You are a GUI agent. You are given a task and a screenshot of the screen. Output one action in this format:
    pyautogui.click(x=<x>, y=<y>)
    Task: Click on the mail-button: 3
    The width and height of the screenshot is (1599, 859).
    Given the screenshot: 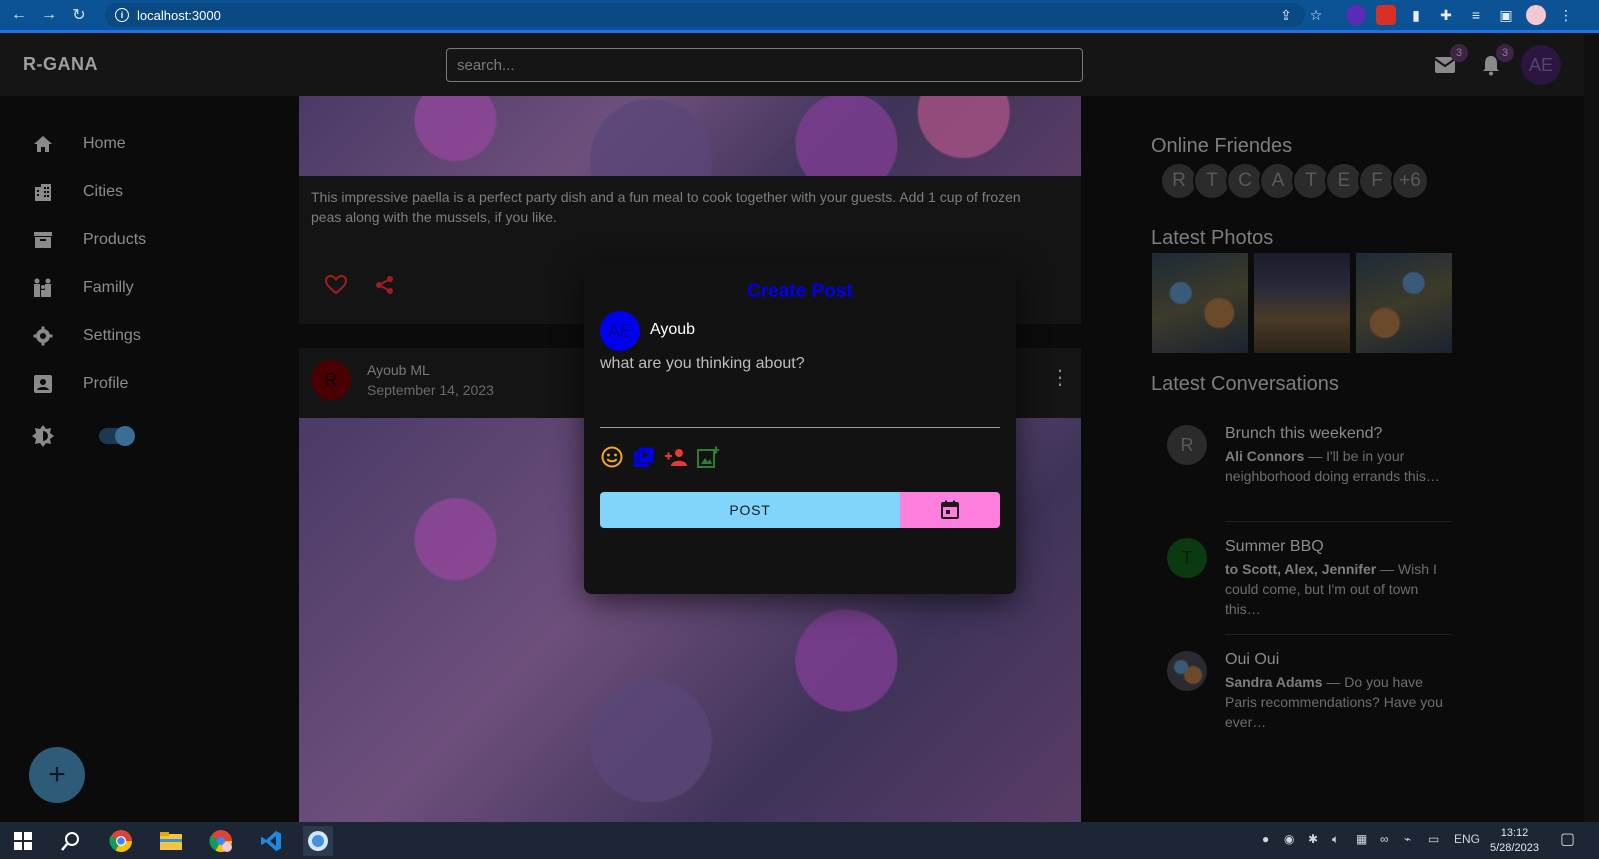 What is the action you would take?
    pyautogui.click(x=1450, y=61)
    